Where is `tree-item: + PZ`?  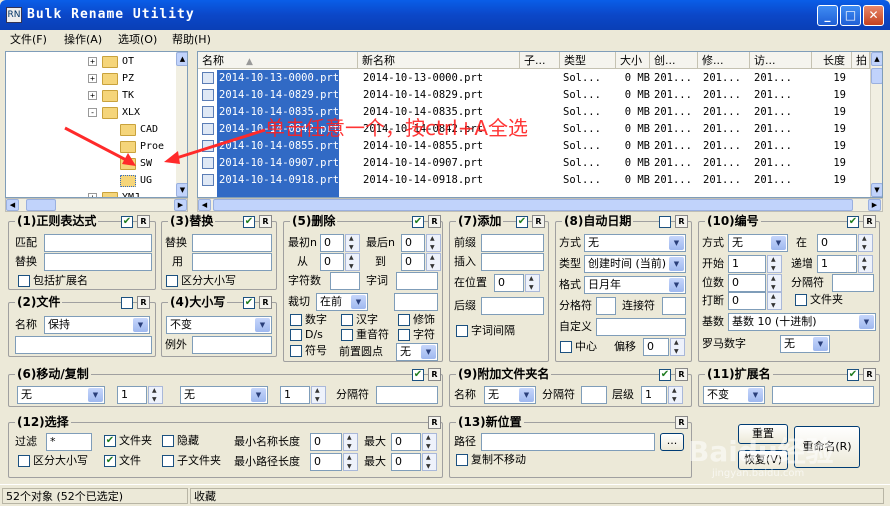 tree-item: + PZ is located at coordinates (91, 79).